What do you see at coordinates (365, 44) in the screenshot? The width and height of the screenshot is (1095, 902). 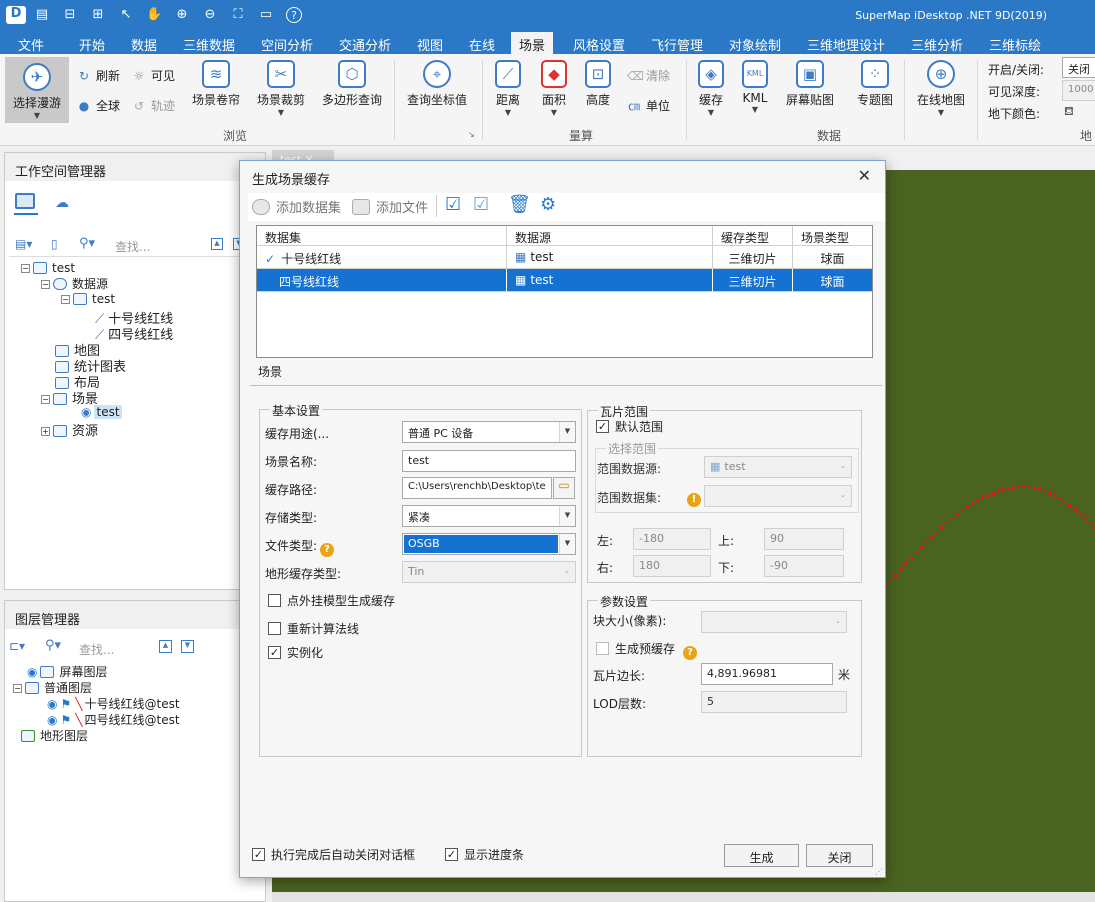 I see `menu-traffic-analysis: 交通分析` at bounding box center [365, 44].